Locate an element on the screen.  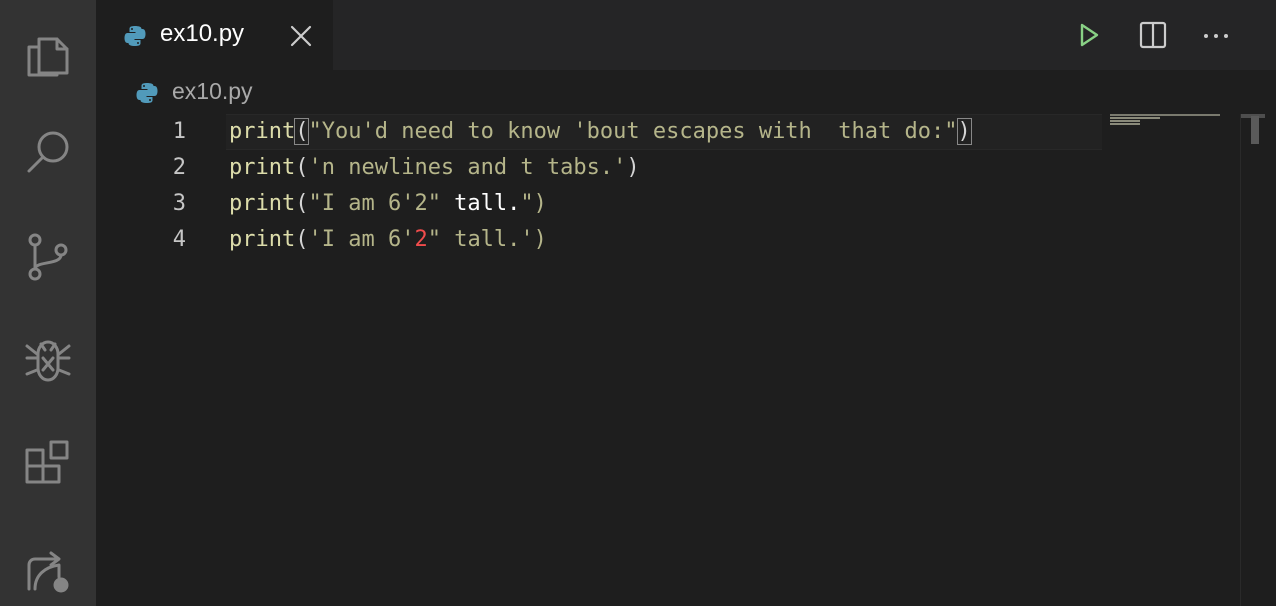
split-editor-button is located at coordinates (1153, 35).